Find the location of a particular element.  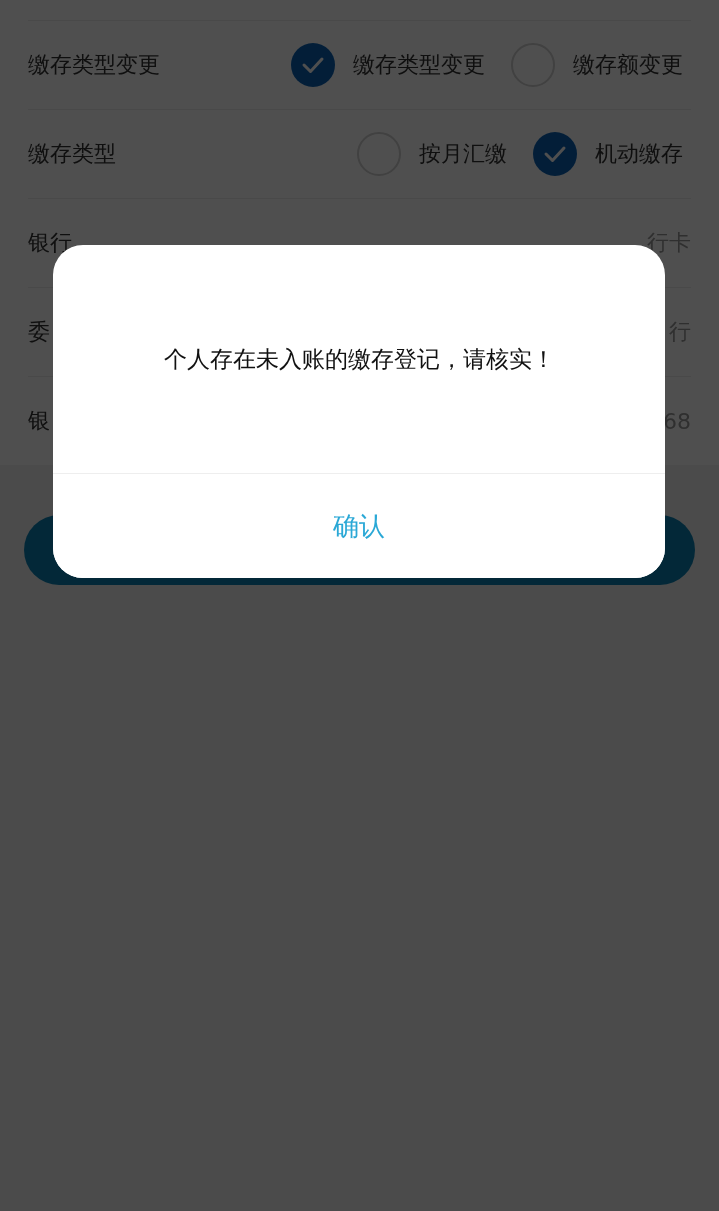

option-label: 按月汇缴 is located at coordinates (463, 154).